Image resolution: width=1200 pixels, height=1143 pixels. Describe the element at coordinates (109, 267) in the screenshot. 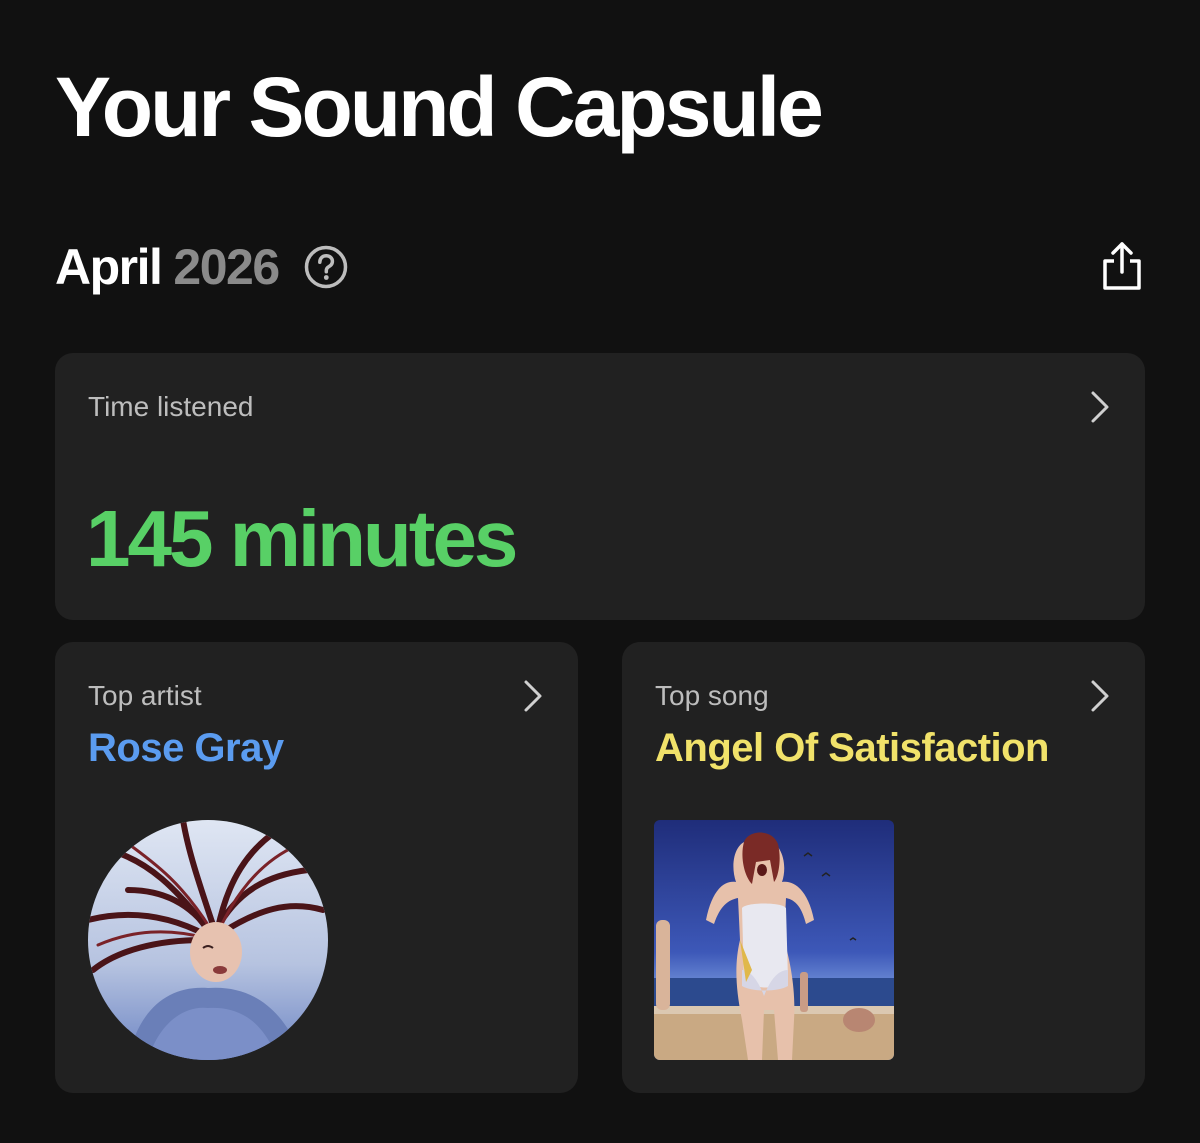

I see `period-month: April` at that location.